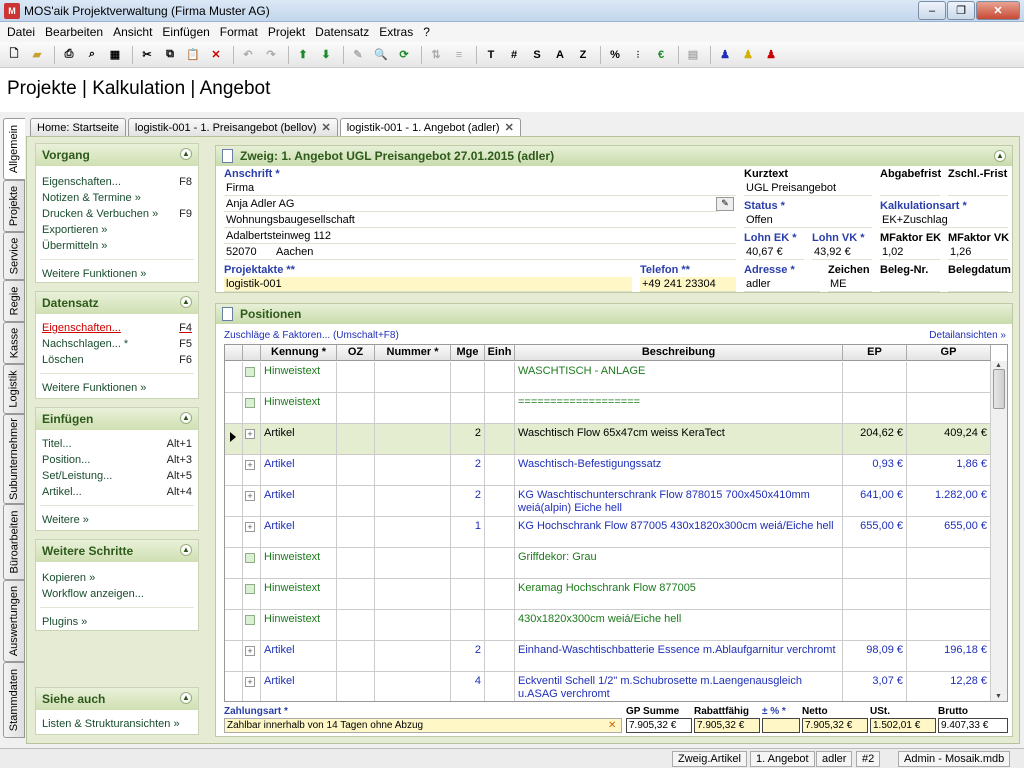 This screenshot has height=768, width=1024. Describe the element at coordinates (117, 492) in the screenshot. I see `einfuegen-artikel: Artikel... Alt+4` at that location.